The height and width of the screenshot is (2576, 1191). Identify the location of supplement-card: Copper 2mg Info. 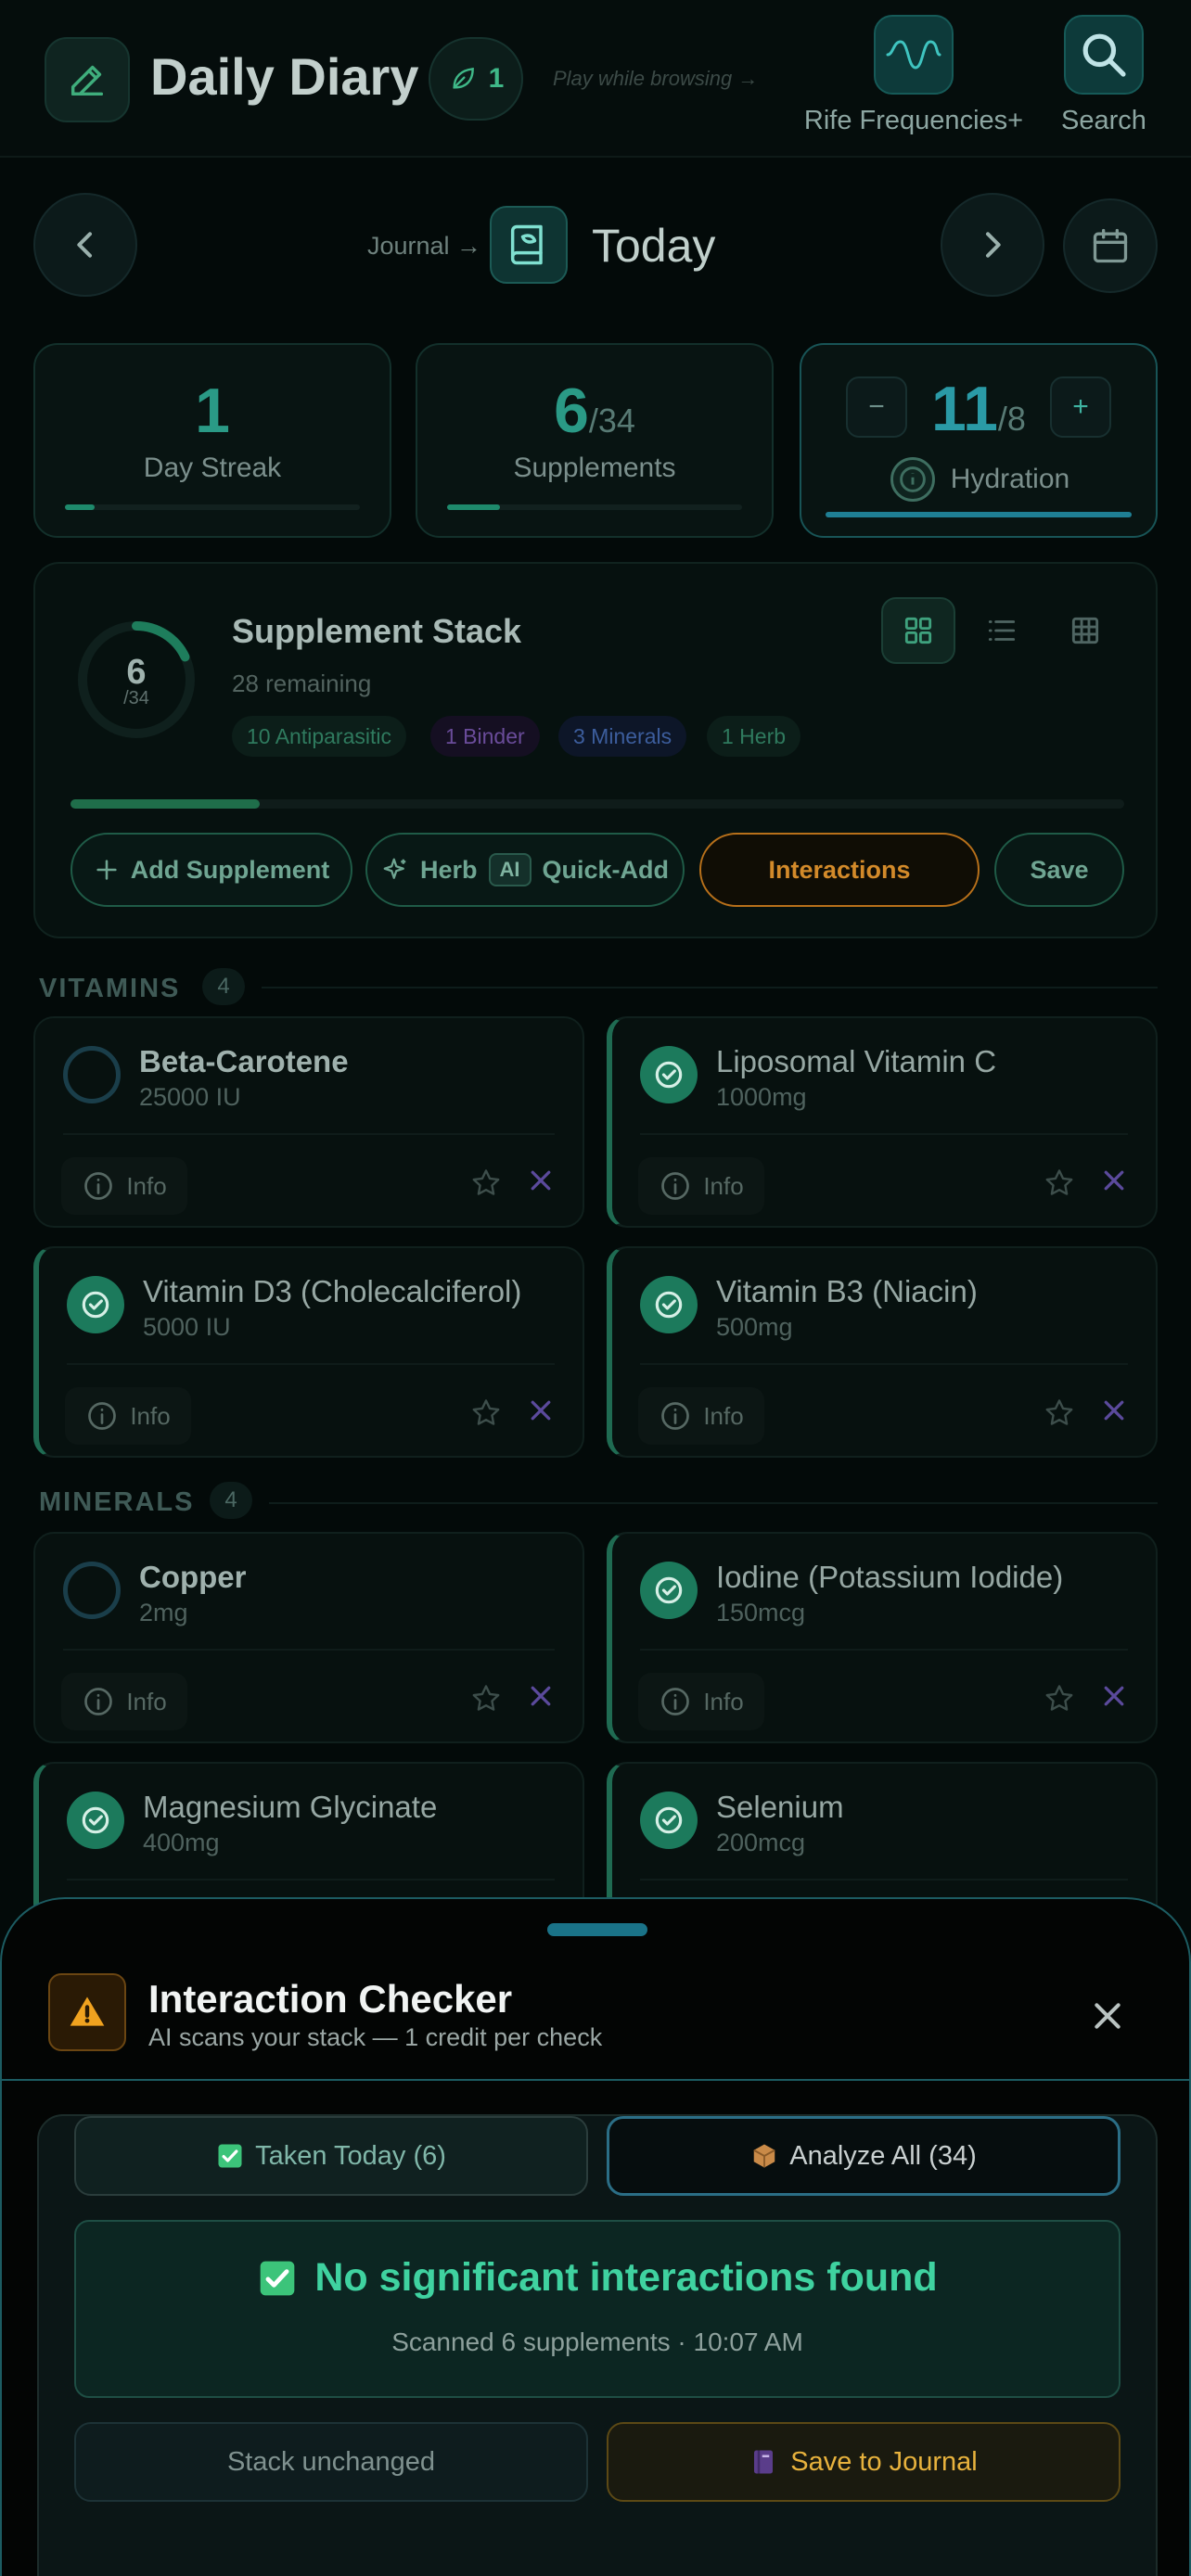
(308, 1638).